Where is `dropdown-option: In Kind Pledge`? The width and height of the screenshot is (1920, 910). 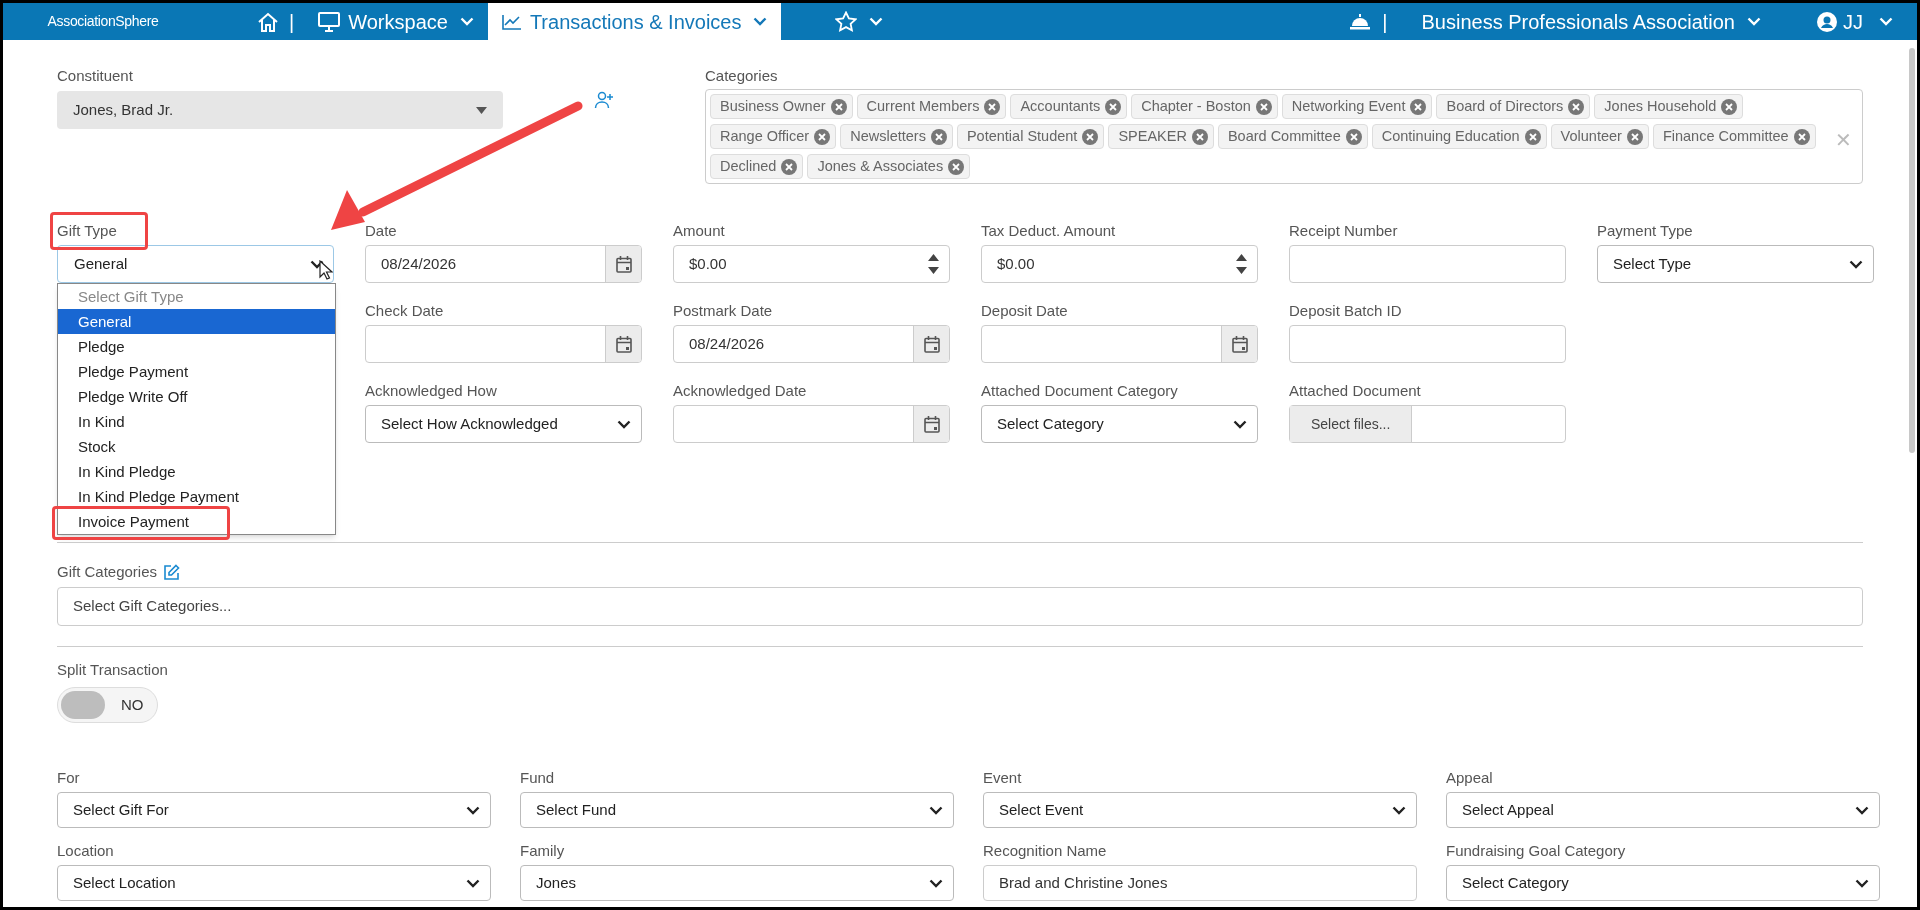
dropdown-option: In Kind Pledge is located at coordinates (196, 471).